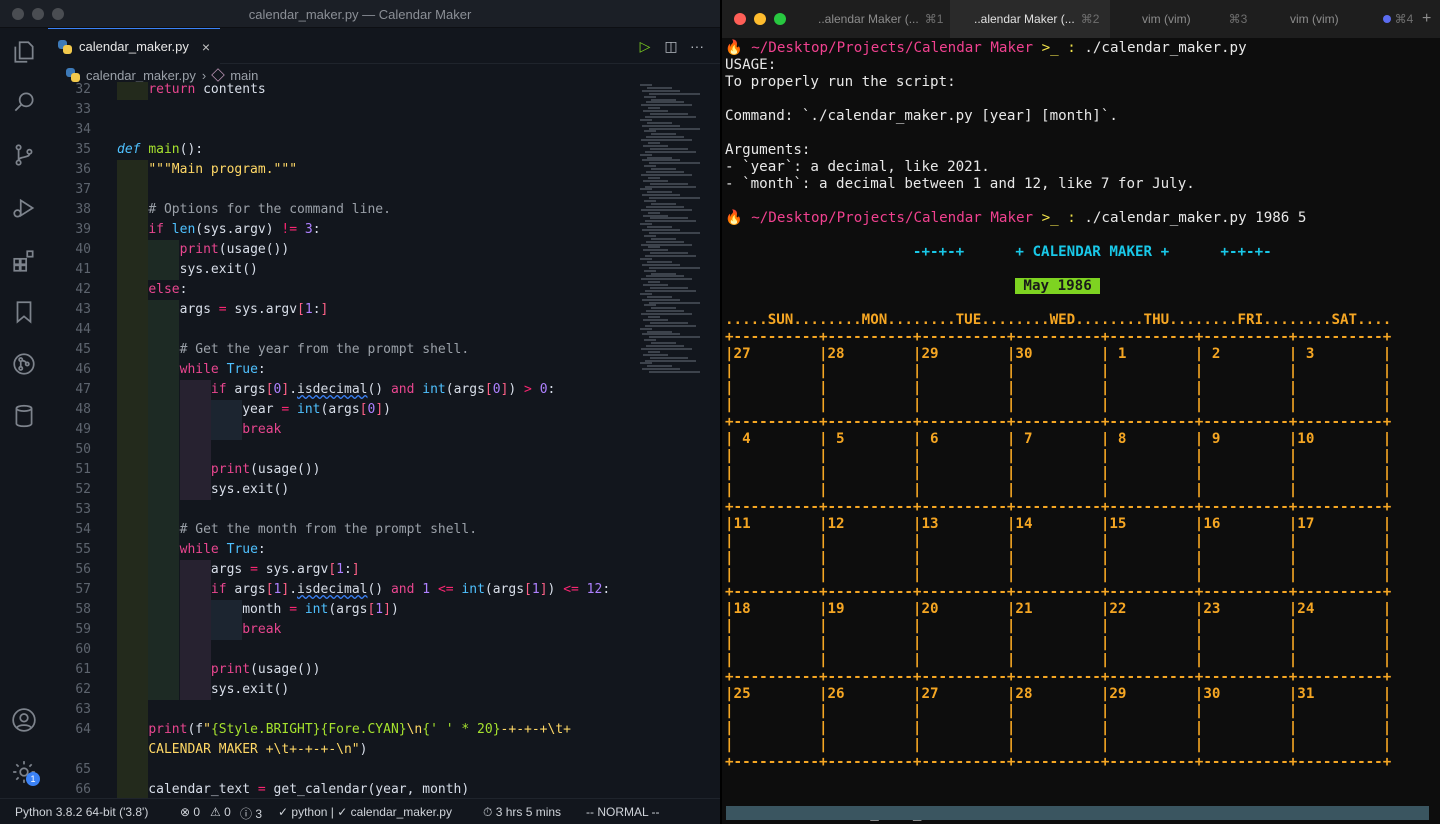 The height and width of the screenshot is (824, 1440). What do you see at coordinates (69, 709) in the screenshot?
I see `line-number: 63` at bounding box center [69, 709].